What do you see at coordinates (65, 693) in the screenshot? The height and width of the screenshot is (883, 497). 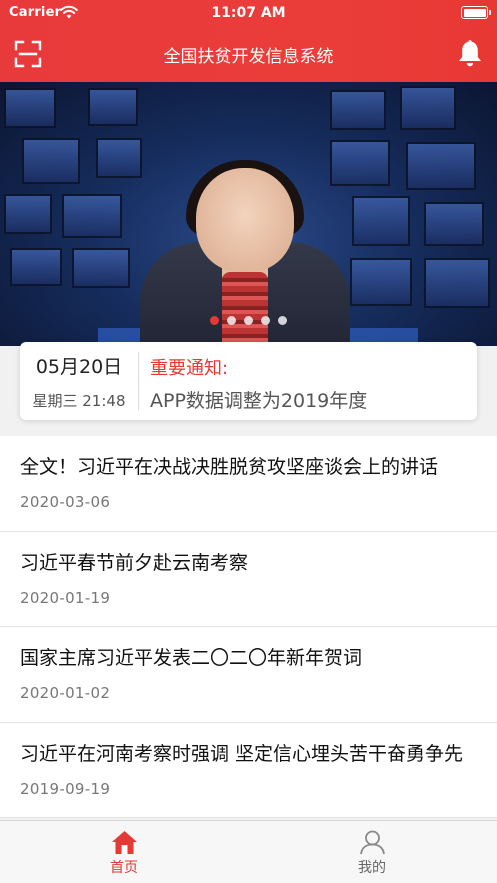 I see `news-date: 2020-01-02` at bounding box center [65, 693].